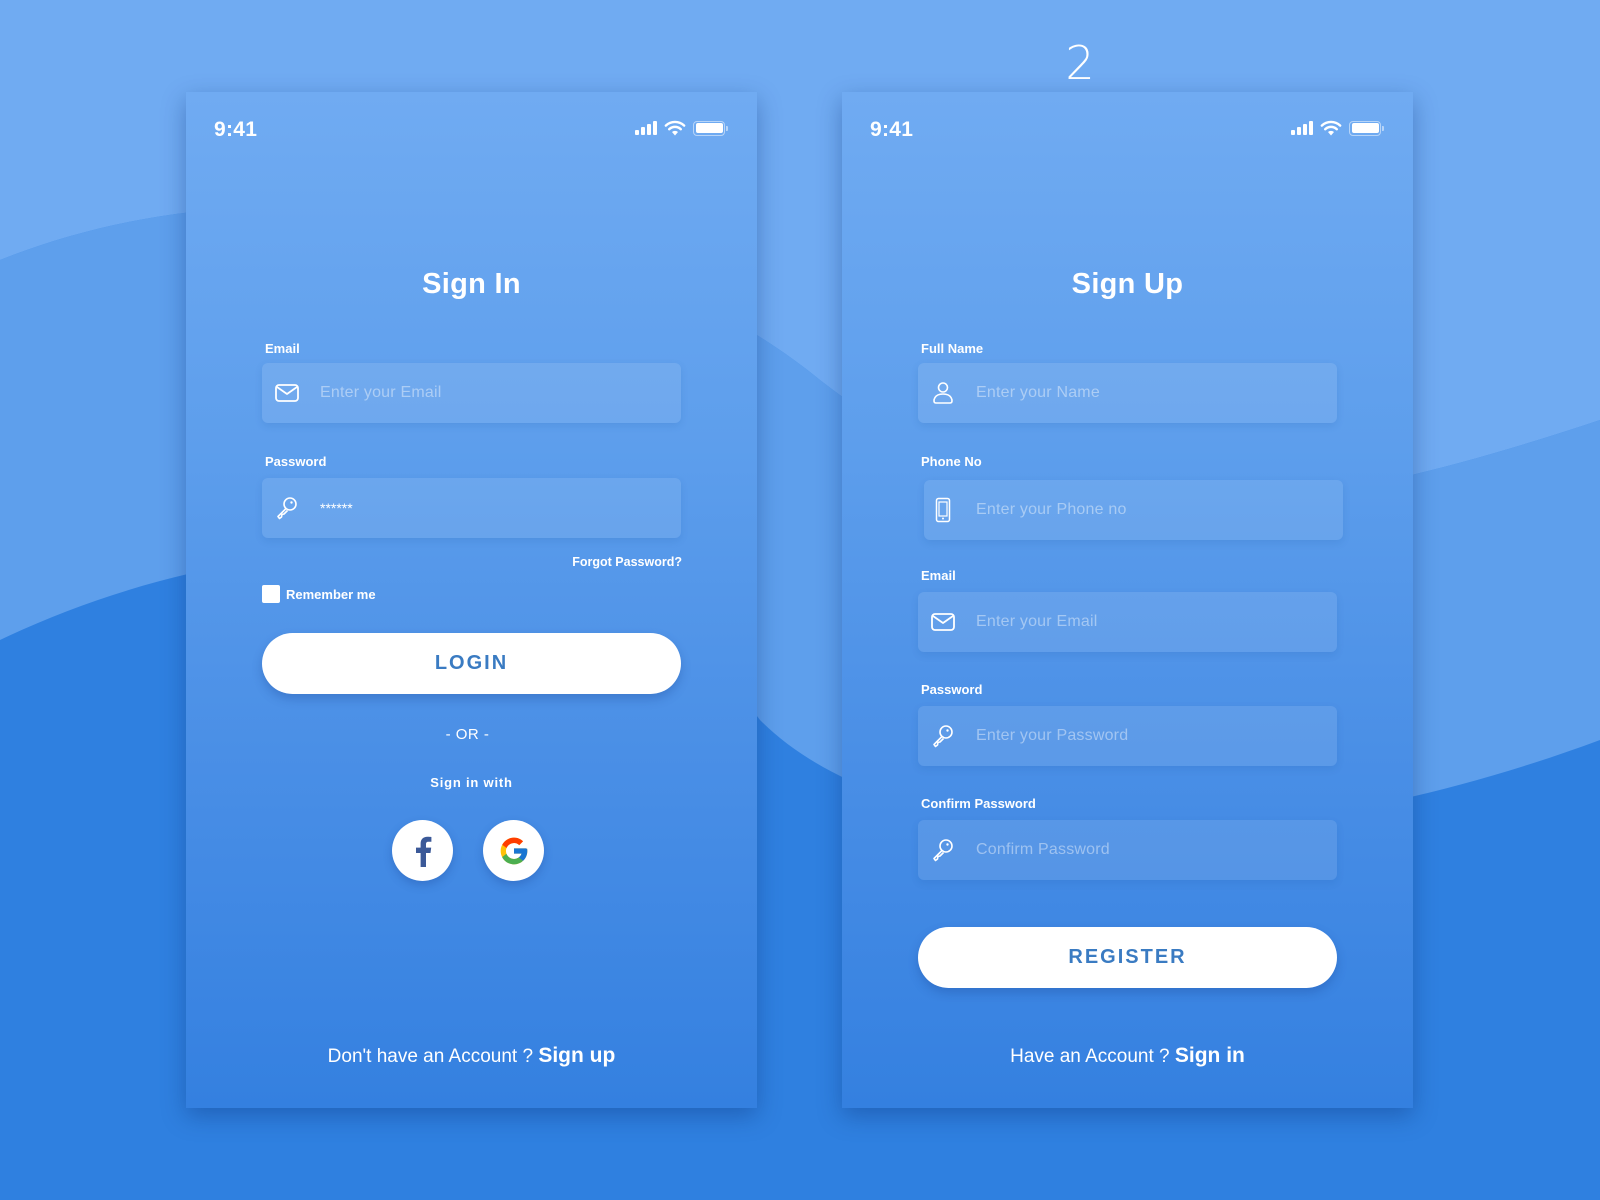 This screenshot has width=1600, height=1200. What do you see at coordinates (1051, 509) in the screenshot?
I see `phone-placeholder: Enter your Phone no` at bounding box center [1051, 509].